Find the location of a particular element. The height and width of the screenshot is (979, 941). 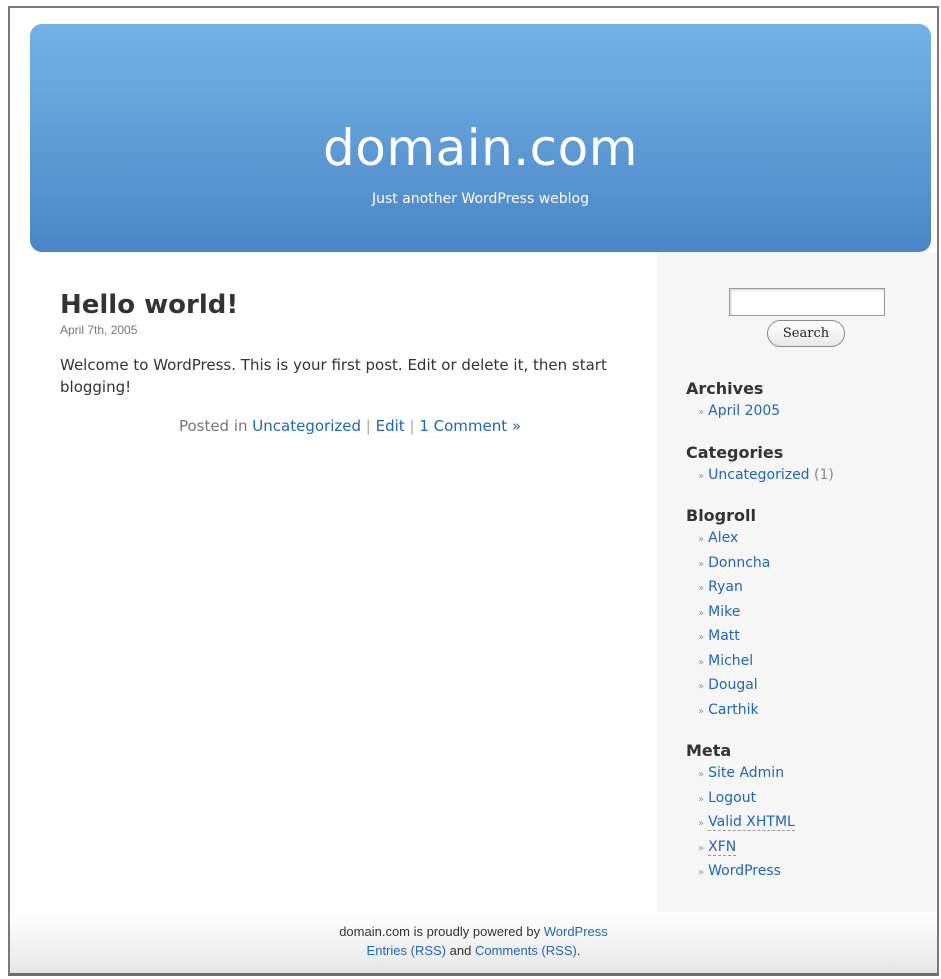

category-count: (1) is located at coordinates (824, 474).